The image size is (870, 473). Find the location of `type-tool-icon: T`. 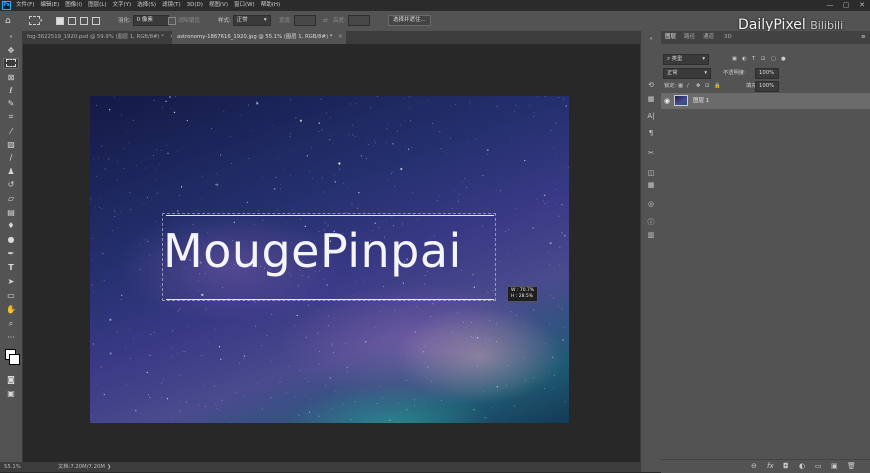

type-tool-icon: T is located at coordinates (11, 267).